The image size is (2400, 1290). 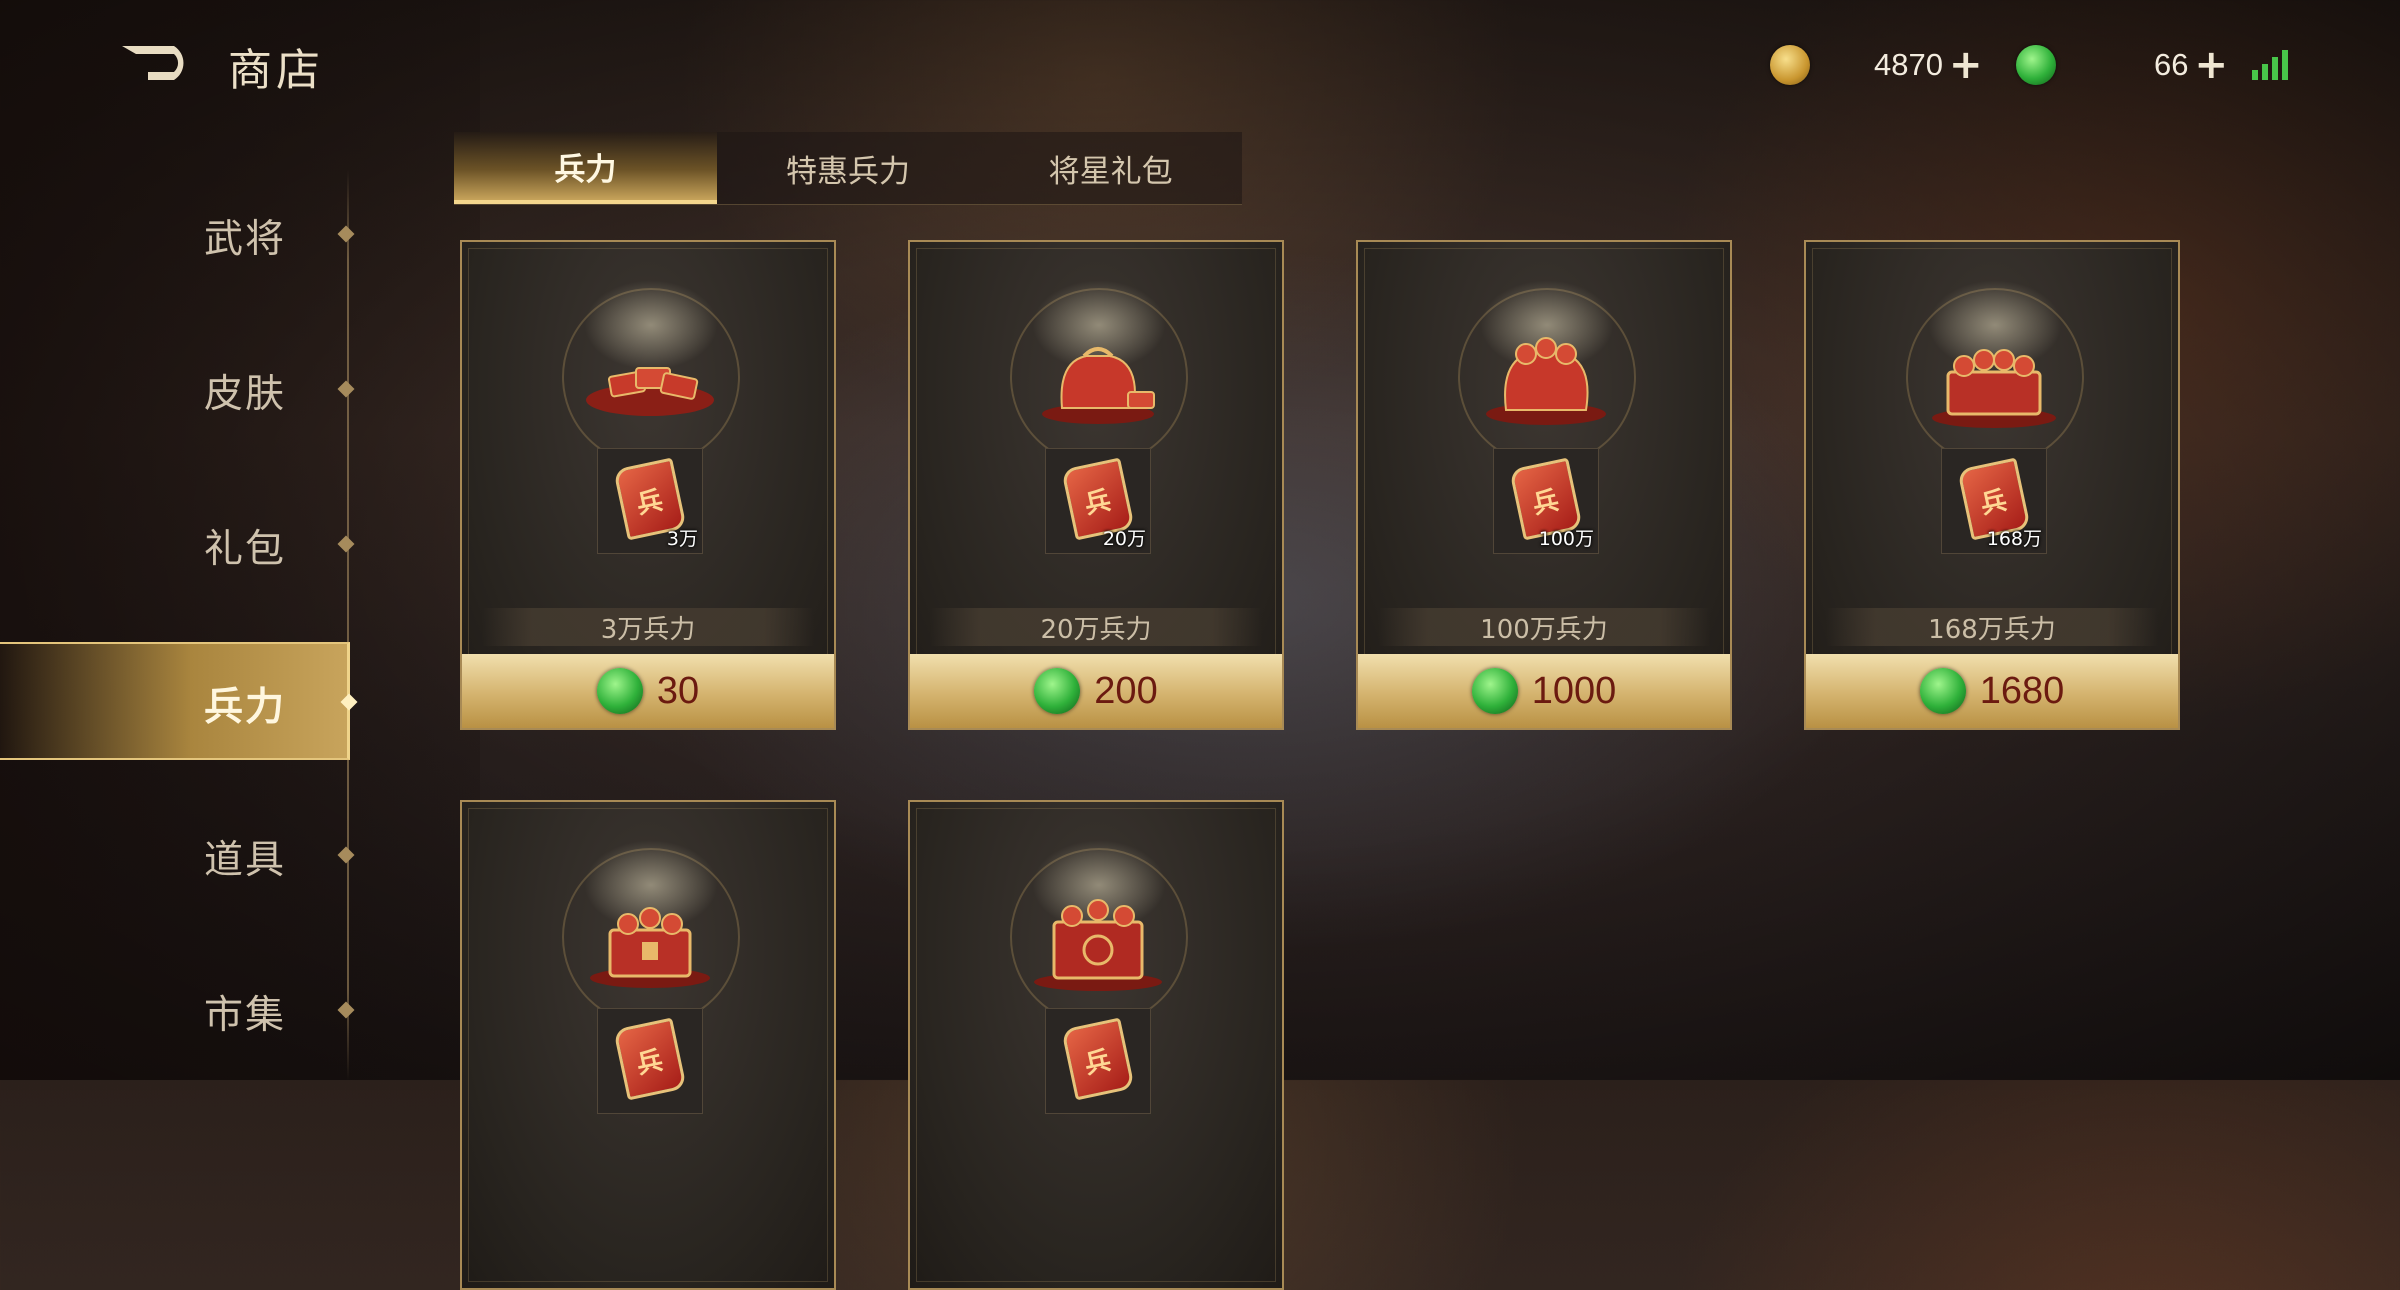 I want to click on tab-discount-troops: 特惠兵力, so click(x=848, y=168).